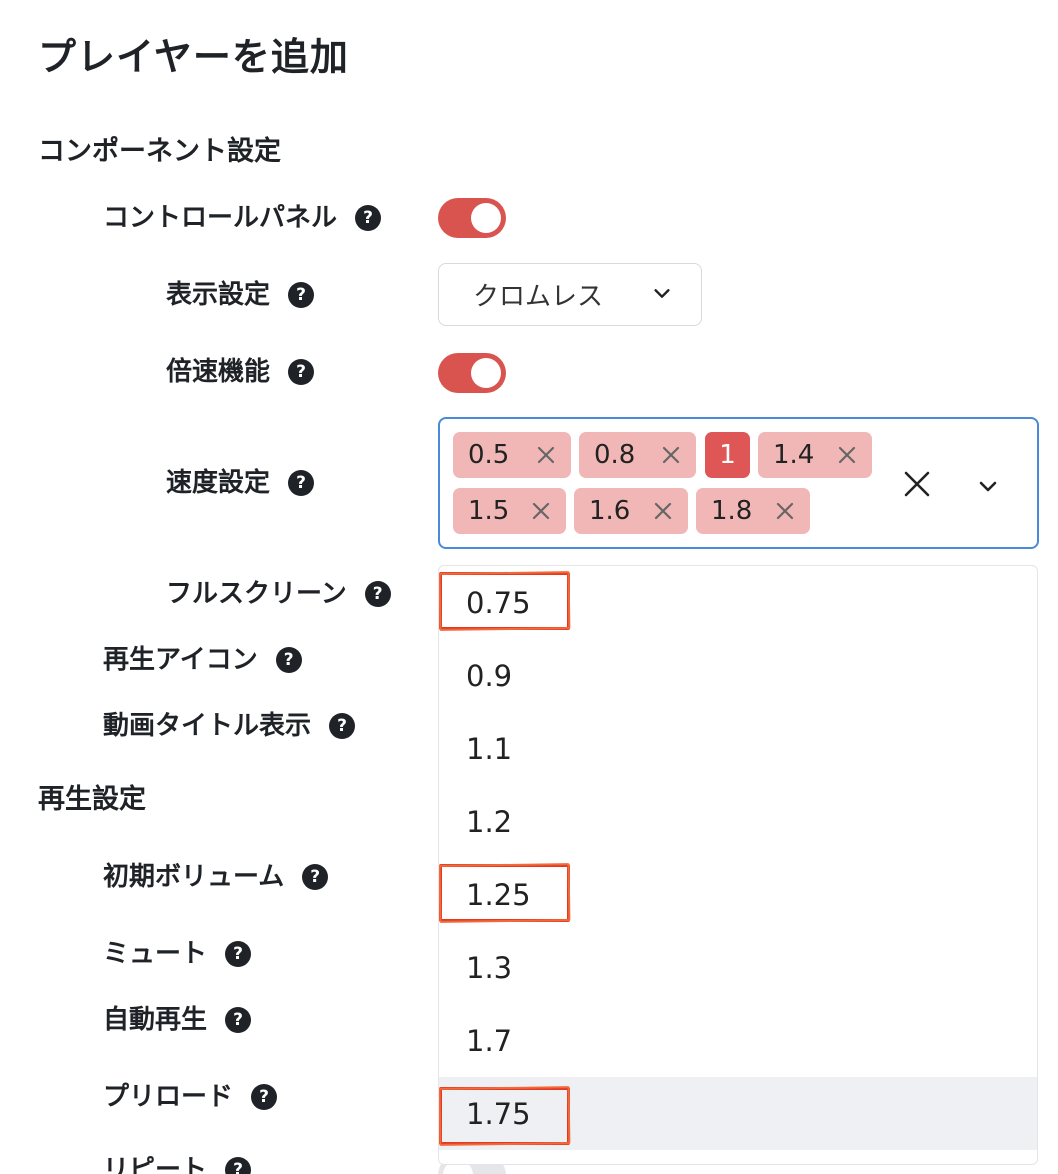 This screenshot has width=1058, height=1174. Describe the element at coordinates (256, 594) in the screenshot. I see `fullscreen-label-text: フルスクリーン` at that location.